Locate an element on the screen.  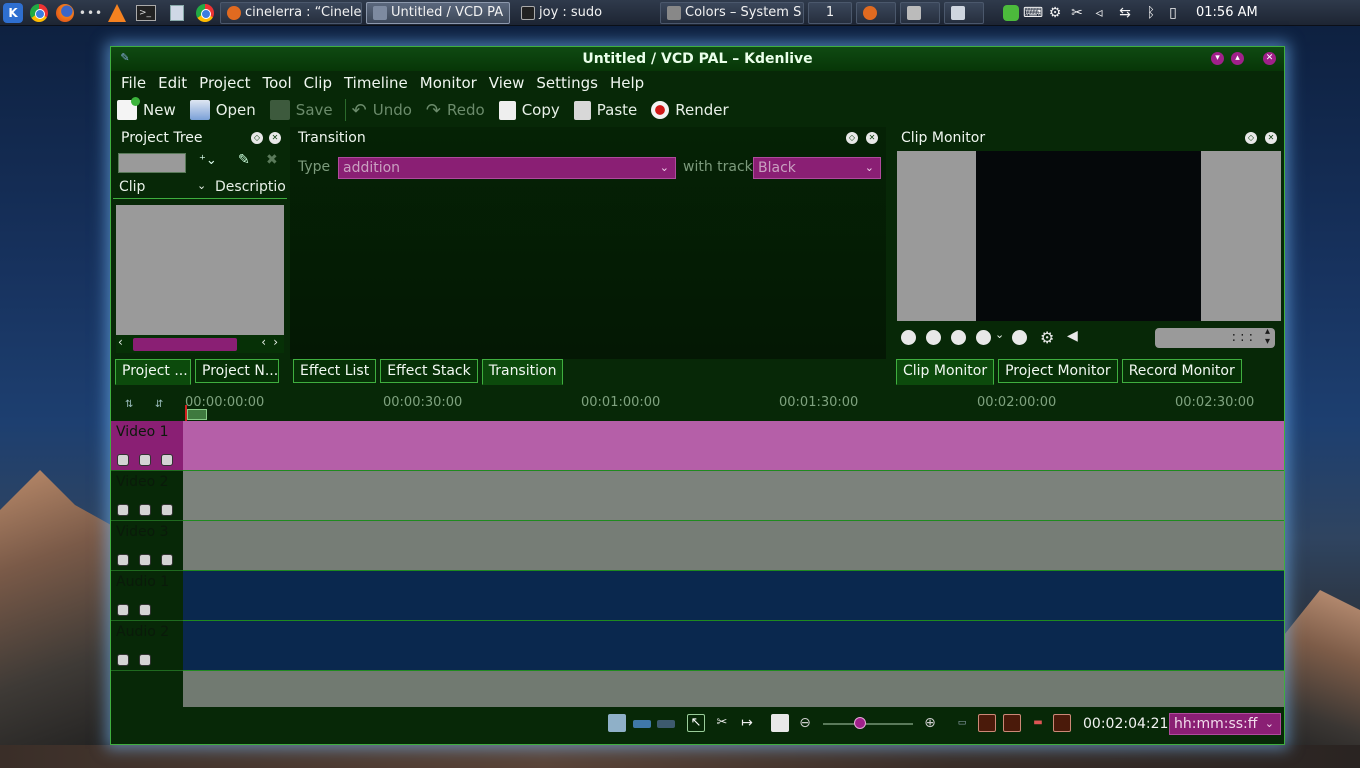
track-header-video-1: Video 1 is located at coordinates (147, 446).